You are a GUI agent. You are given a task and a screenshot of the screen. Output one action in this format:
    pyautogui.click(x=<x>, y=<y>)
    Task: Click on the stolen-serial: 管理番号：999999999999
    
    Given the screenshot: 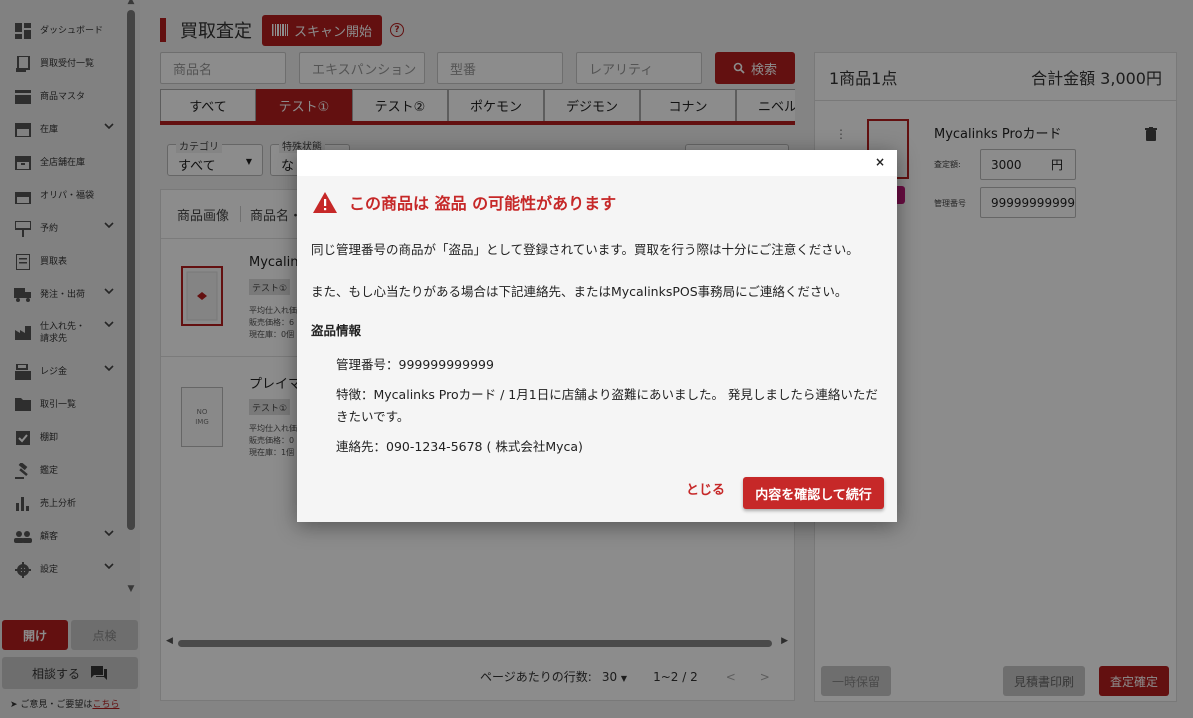 What is the action you would take?
    pyautogui.click(x=415, y=364)
    